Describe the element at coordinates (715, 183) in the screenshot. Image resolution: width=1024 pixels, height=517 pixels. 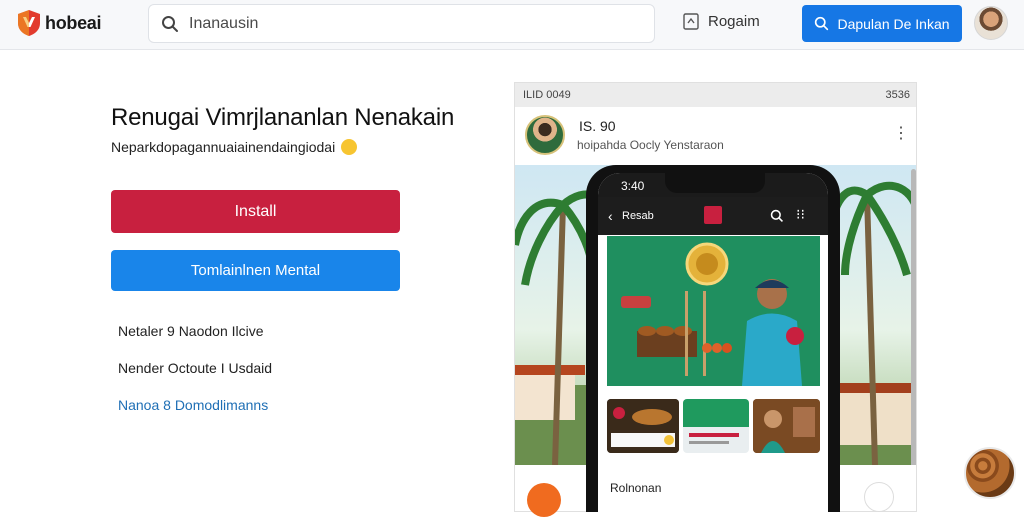
I see `phone-notch` at that location.